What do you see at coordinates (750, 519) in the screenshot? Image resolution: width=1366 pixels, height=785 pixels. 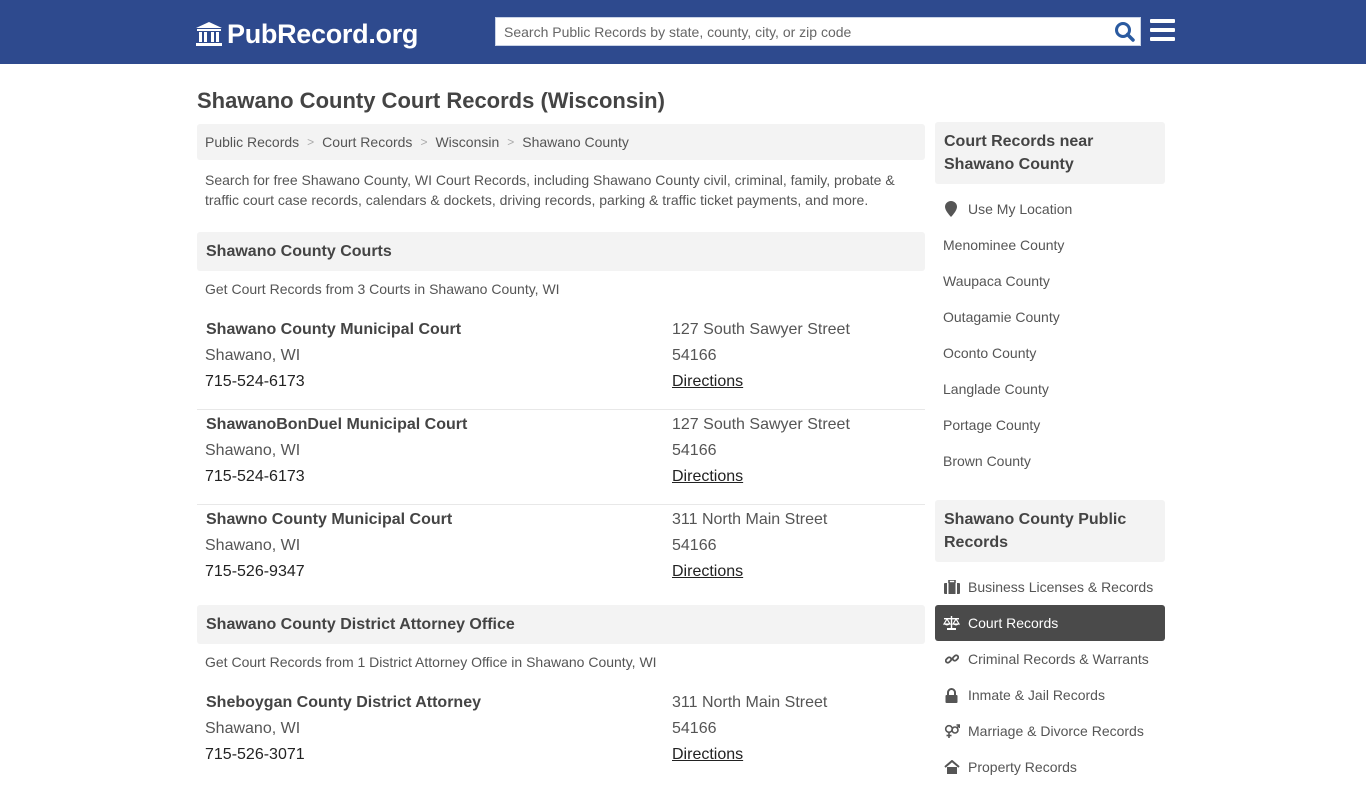 I see `court-street: 311 North Main Street` at bounding box center [750, 519].